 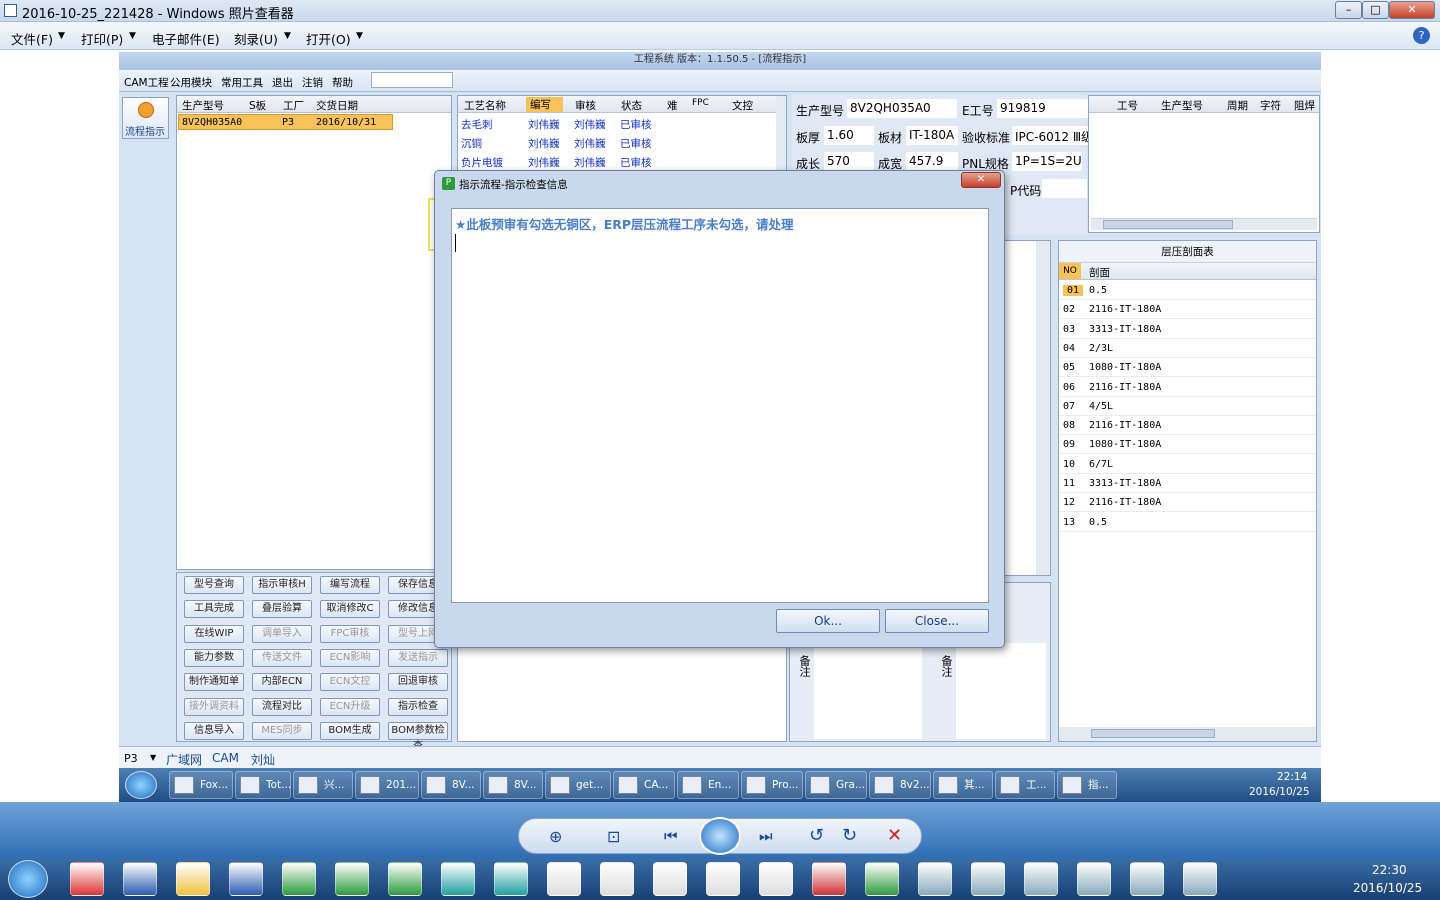 What do you see at coordinates (894, 835) in the screenshot?
I see `delete-icon: ✕` at bounding box center [894, 835].